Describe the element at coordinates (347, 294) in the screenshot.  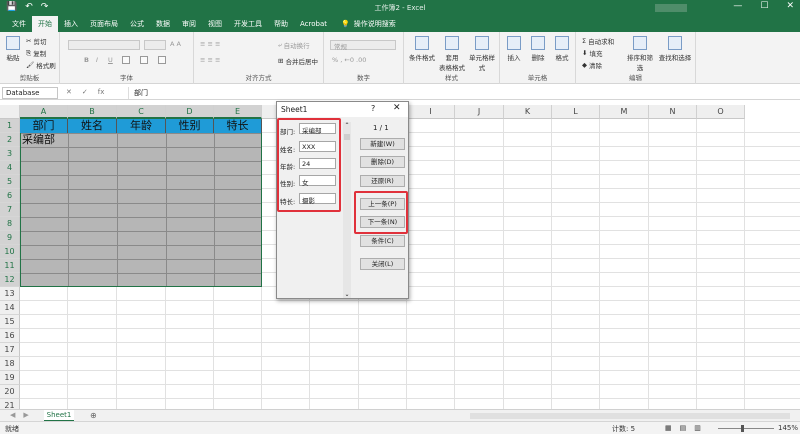
I see `scroll-down-icon: ⌄` at that location.